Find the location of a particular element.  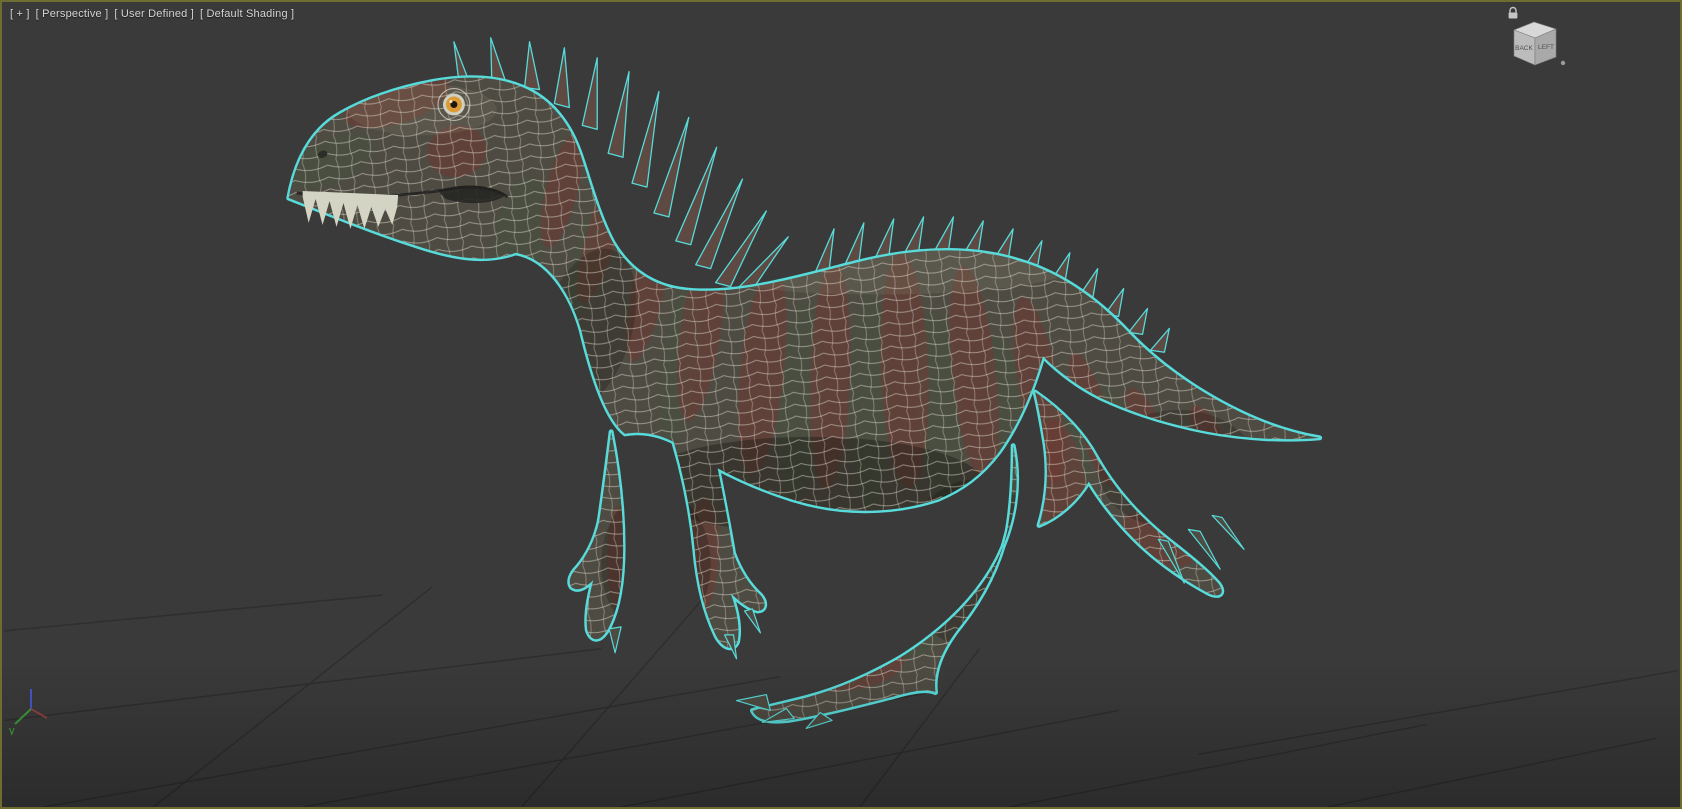

axis-y-line is located at coordinates (23, 716).